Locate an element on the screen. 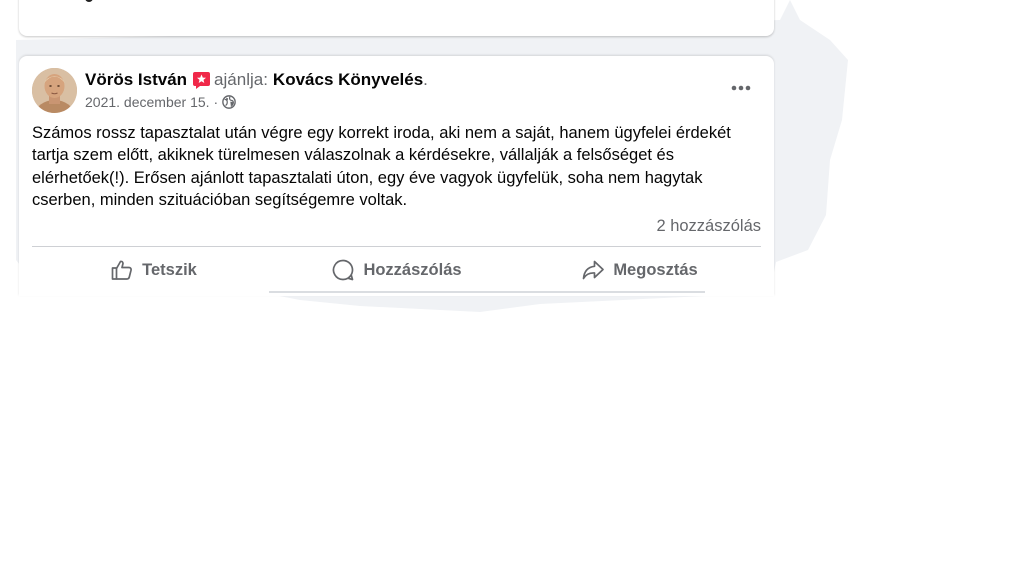 The height and width of the screenshot is (576, 1024). more-options-button is located at coordinates (741, 88).